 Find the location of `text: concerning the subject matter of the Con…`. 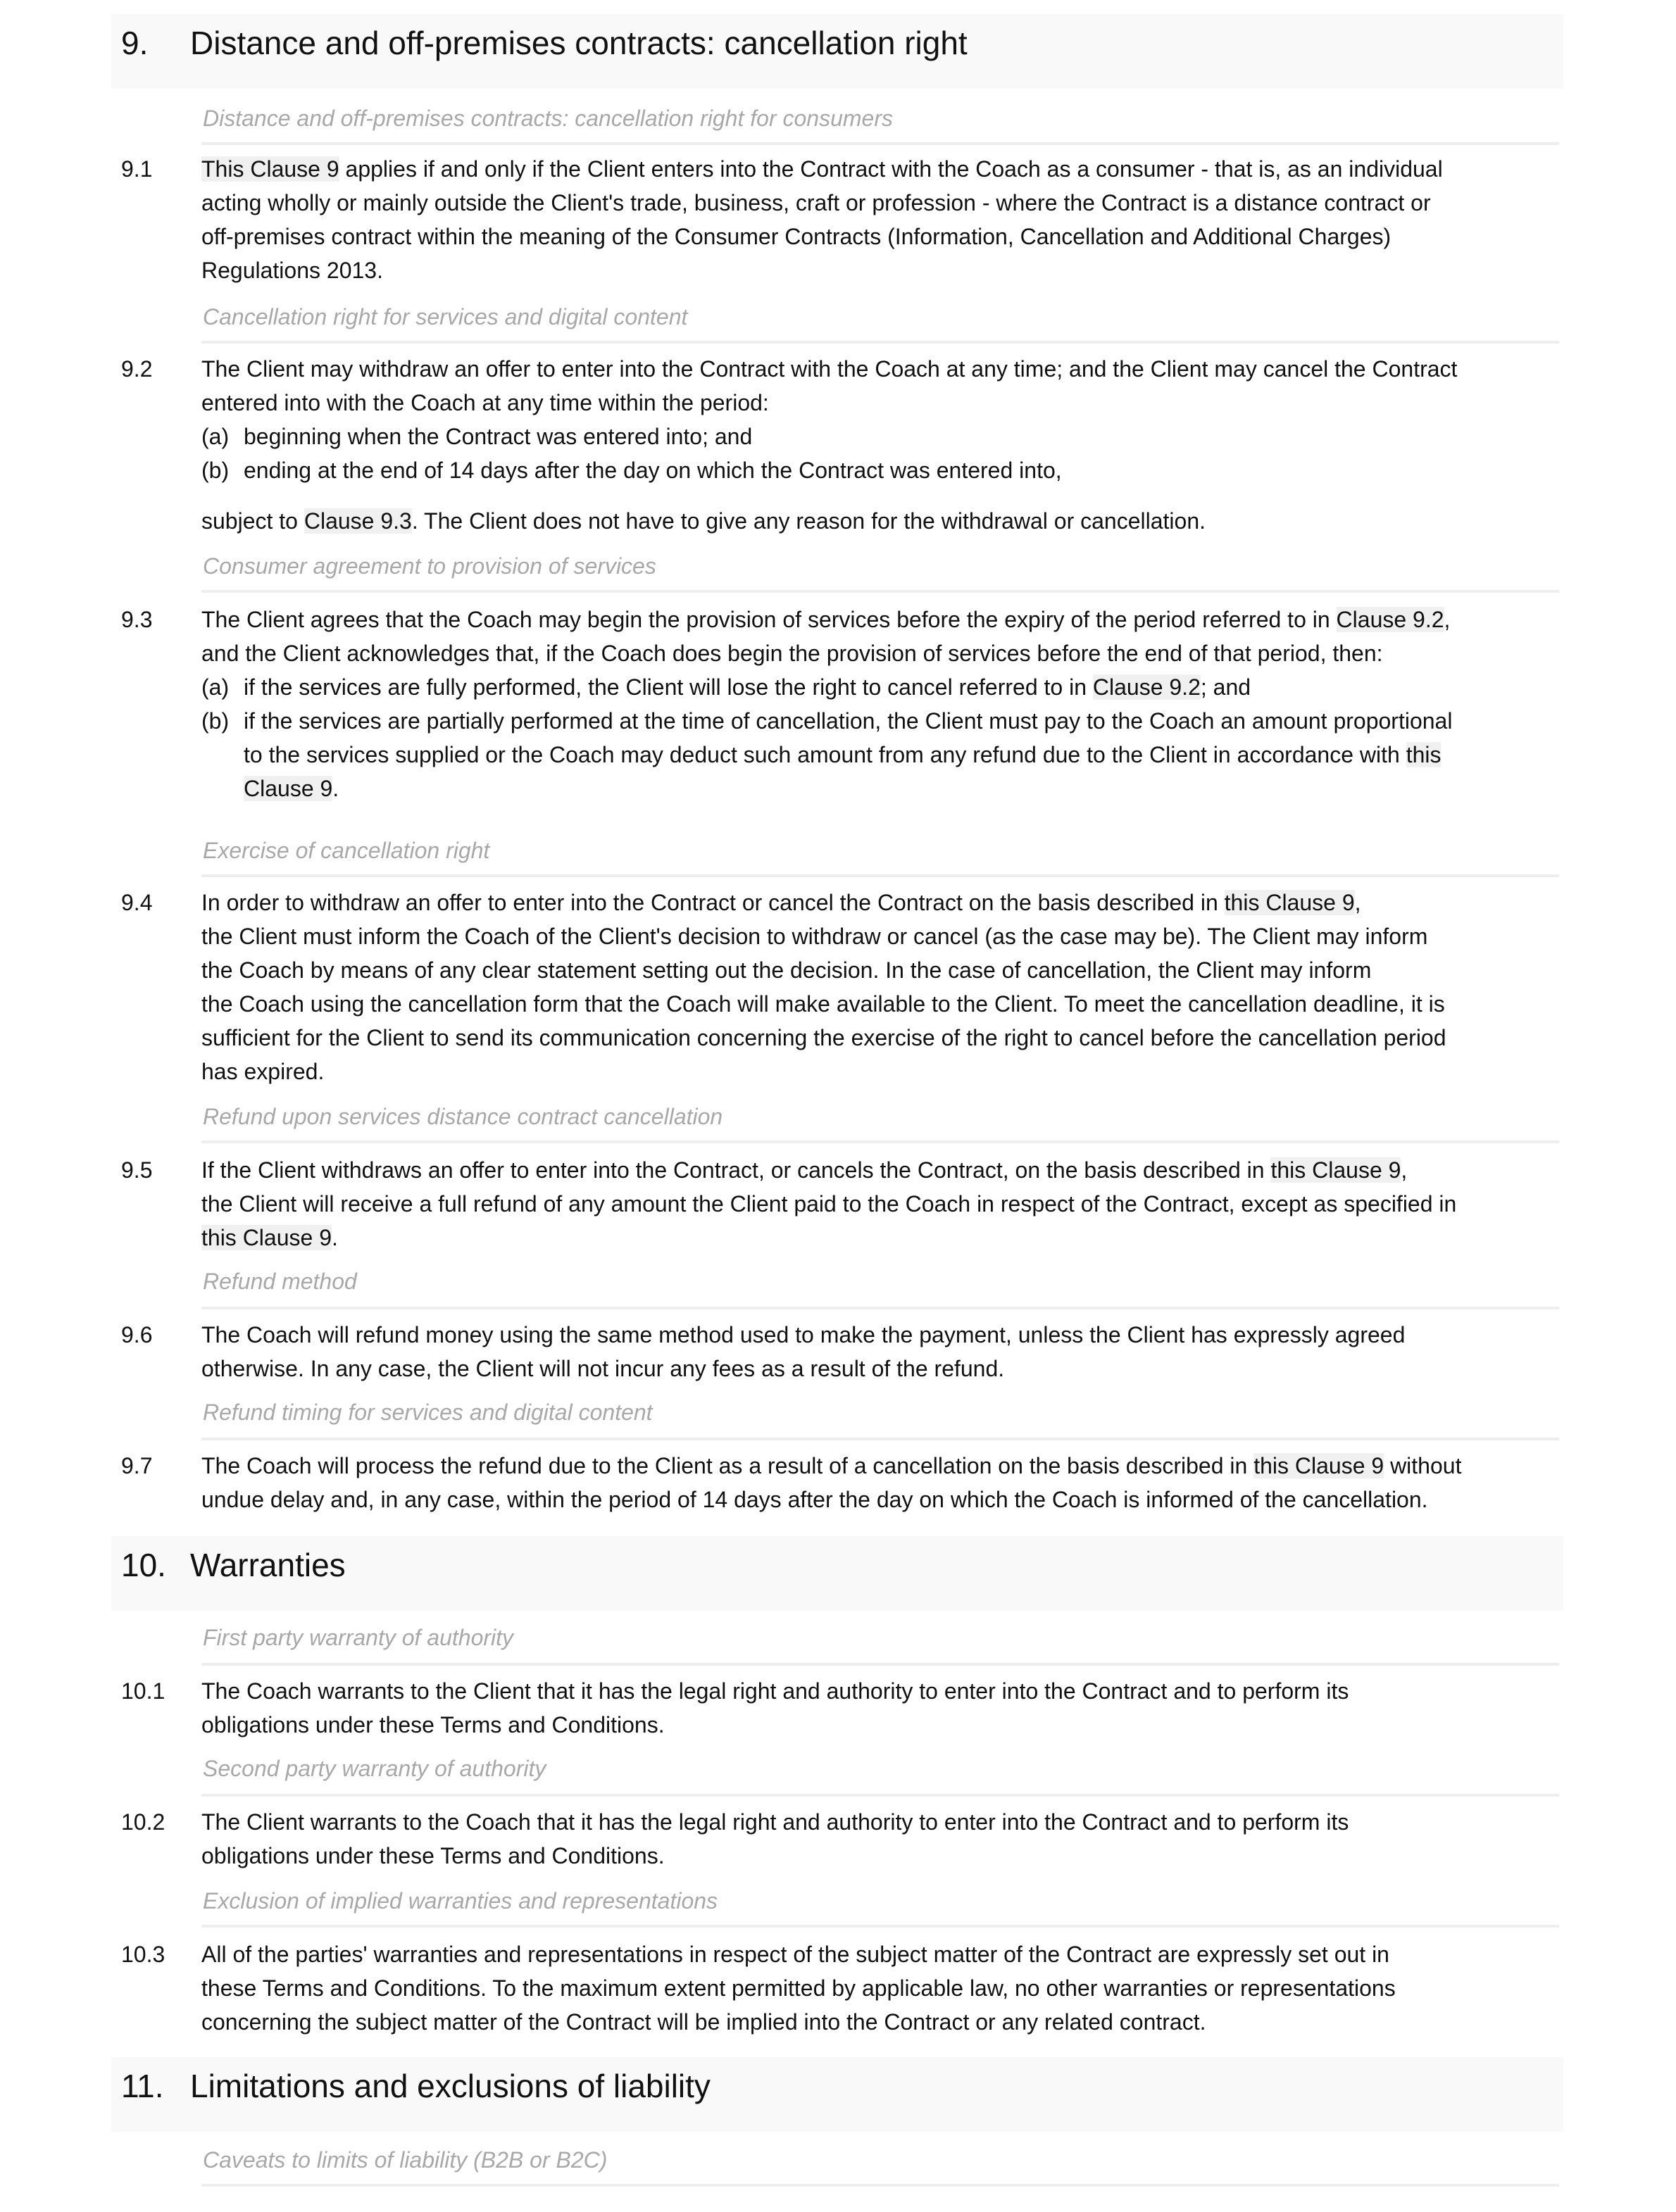

text: concerning the subject matter of the Con… is located at coordinates (704, 2022).